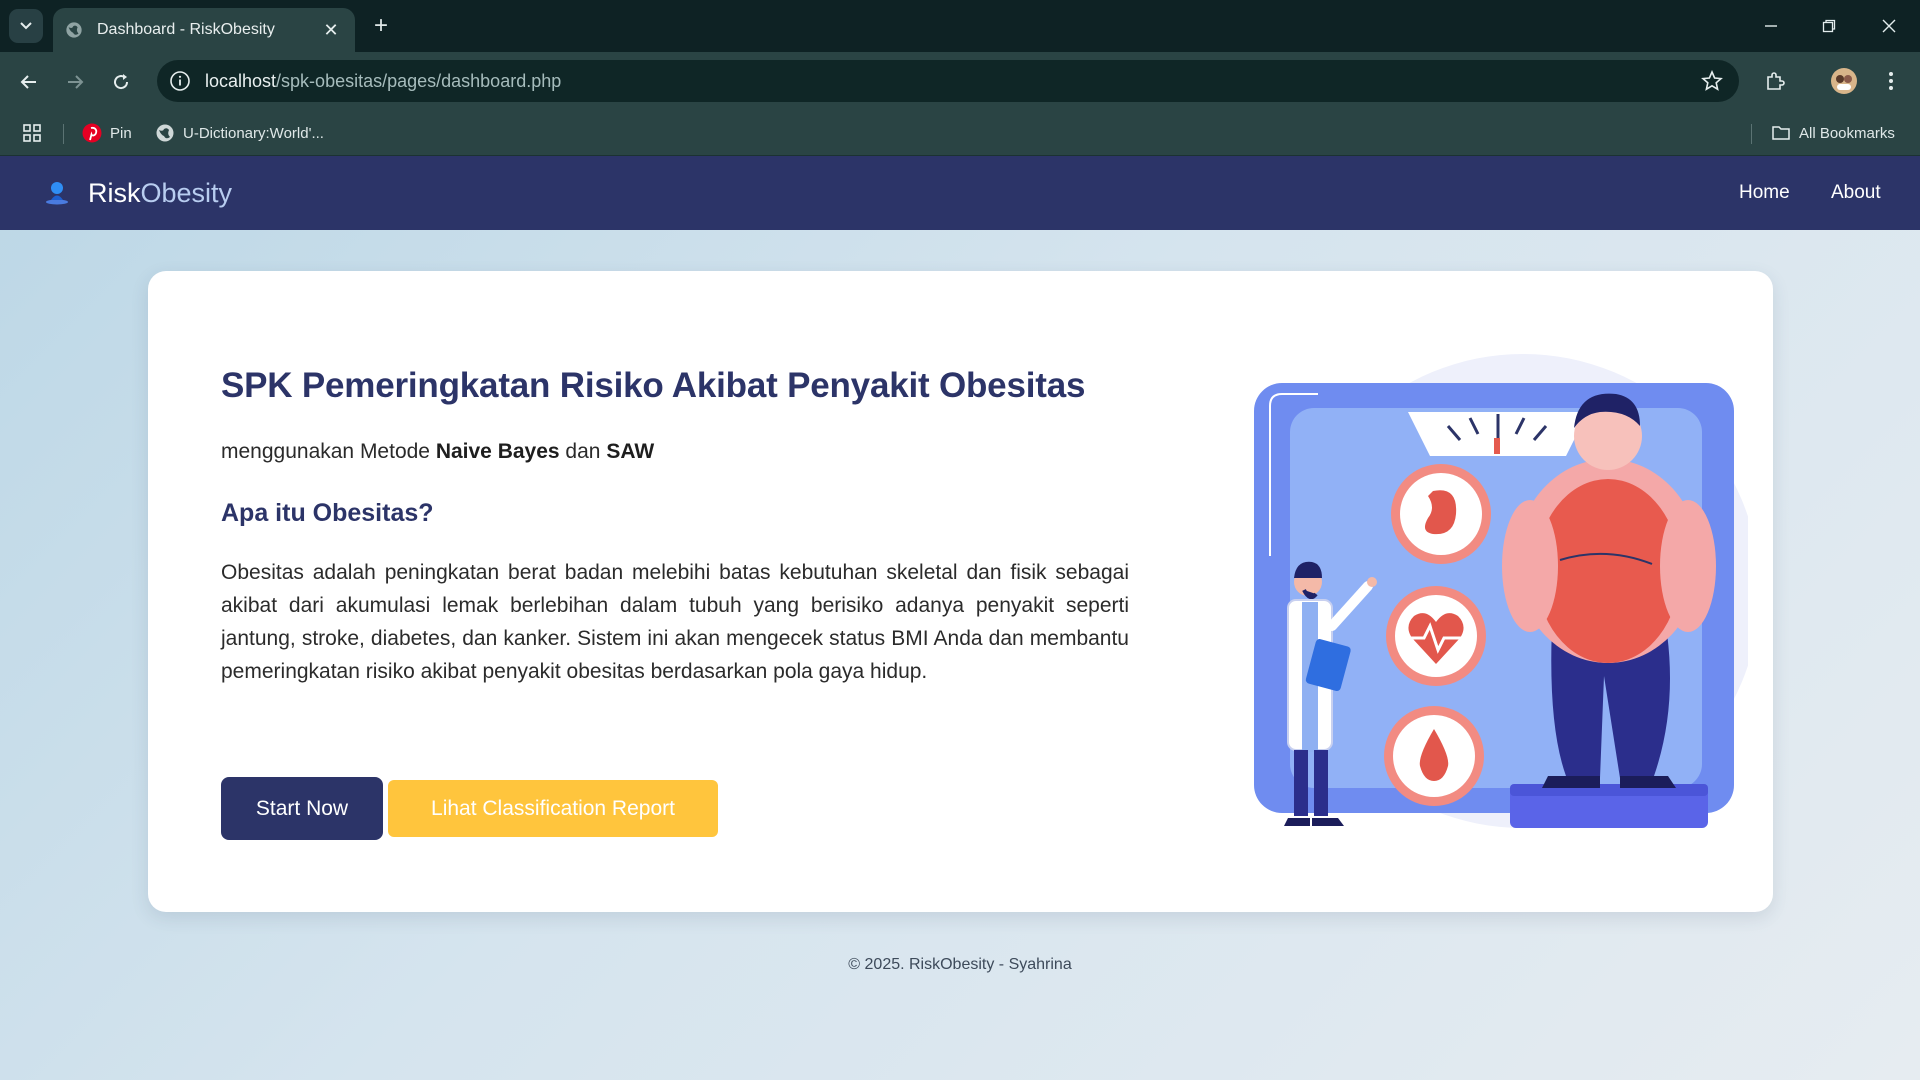 Image resolution: width=1920 pixels, height=1080 pixels. What do you see at coordinates (180, 81) in the screenshot?
I see `site-info-icon` at bounding box center [180, 81].